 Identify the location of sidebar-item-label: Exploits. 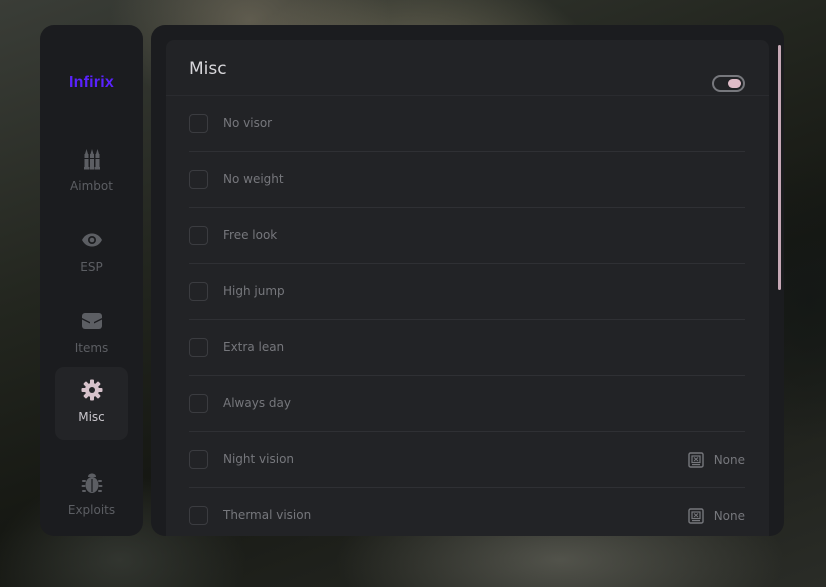
(91, 510).